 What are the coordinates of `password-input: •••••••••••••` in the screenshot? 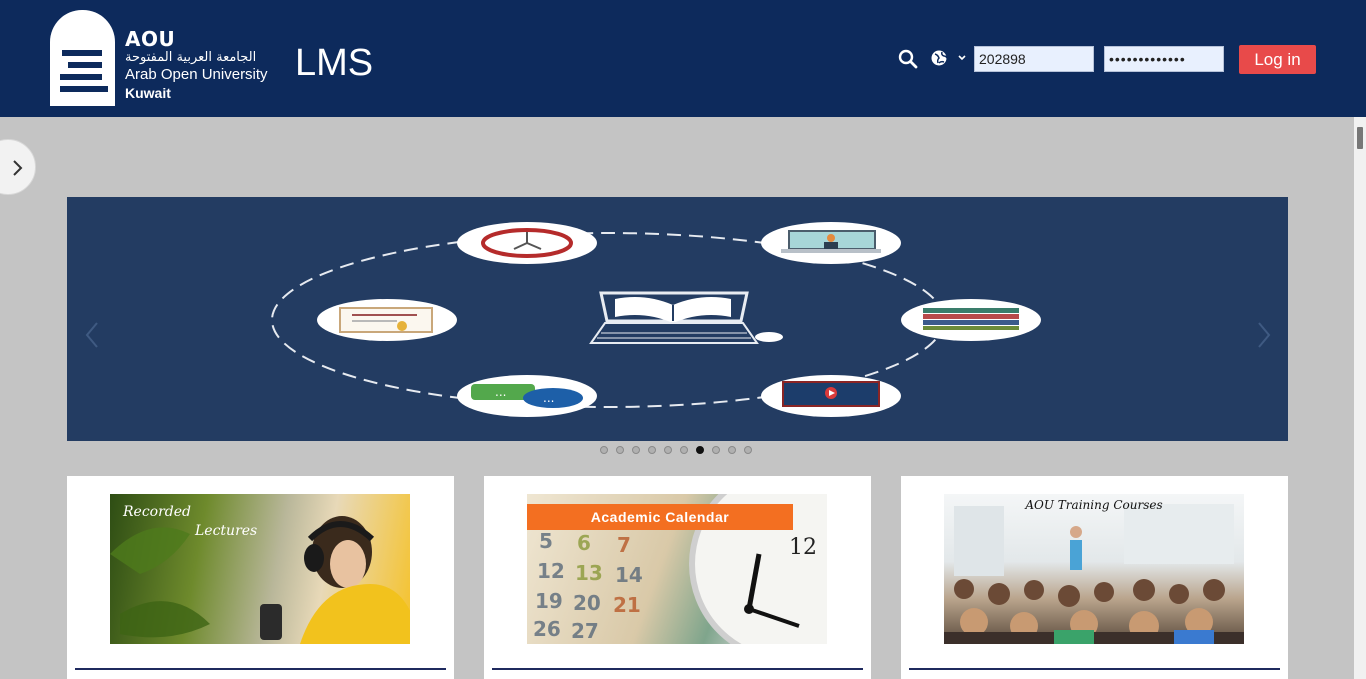 It's located at (1164, 59).